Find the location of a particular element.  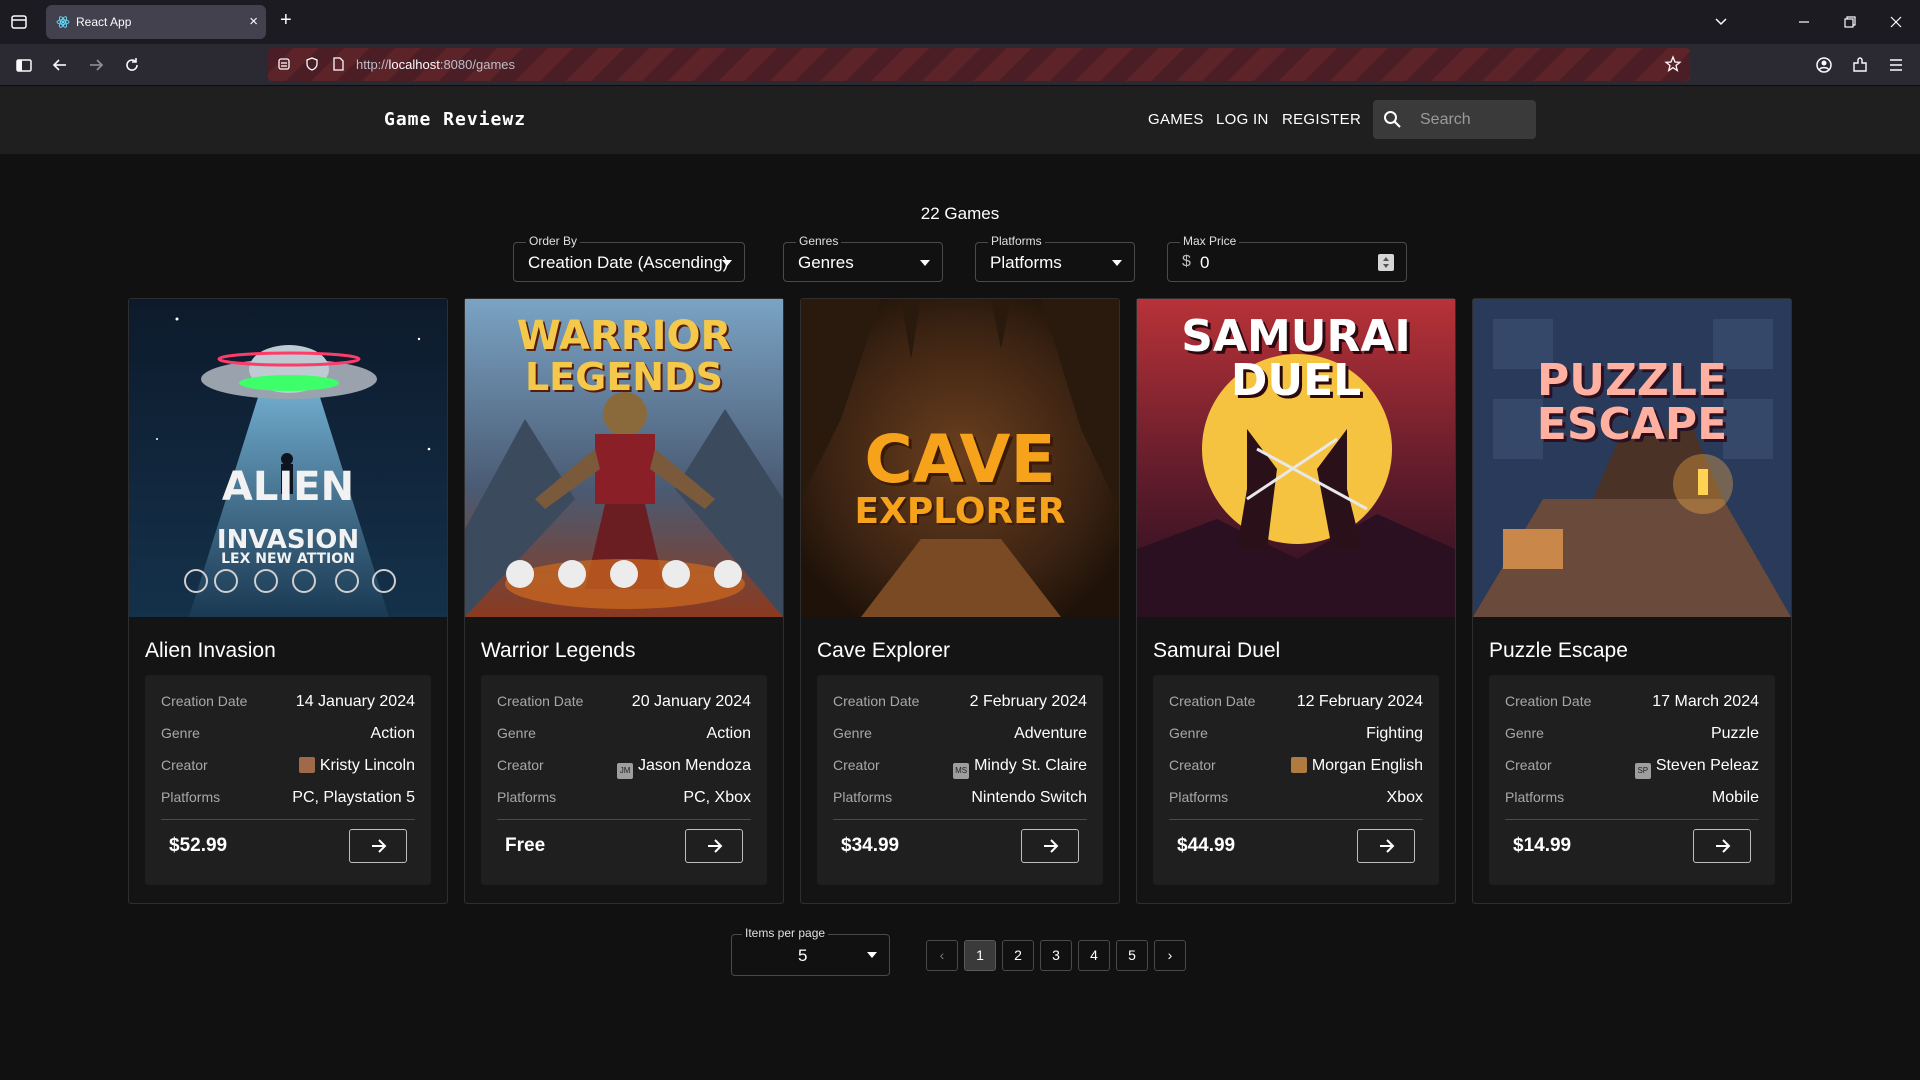

minimize-icon is located at coordinates (1804, 22).